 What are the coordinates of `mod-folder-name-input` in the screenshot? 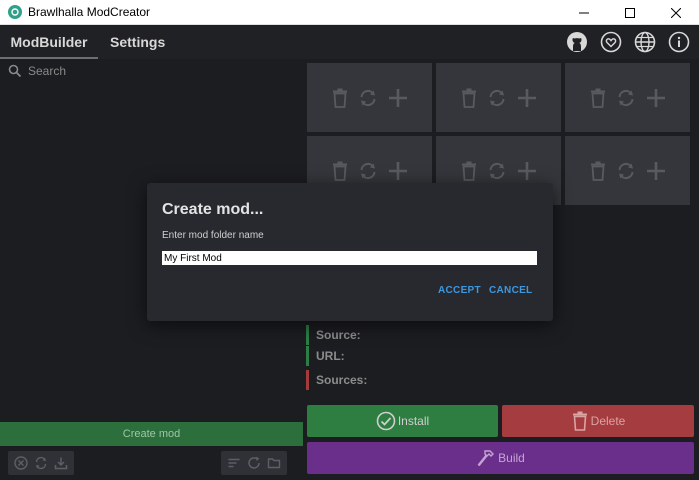 It's located at (349, 258).